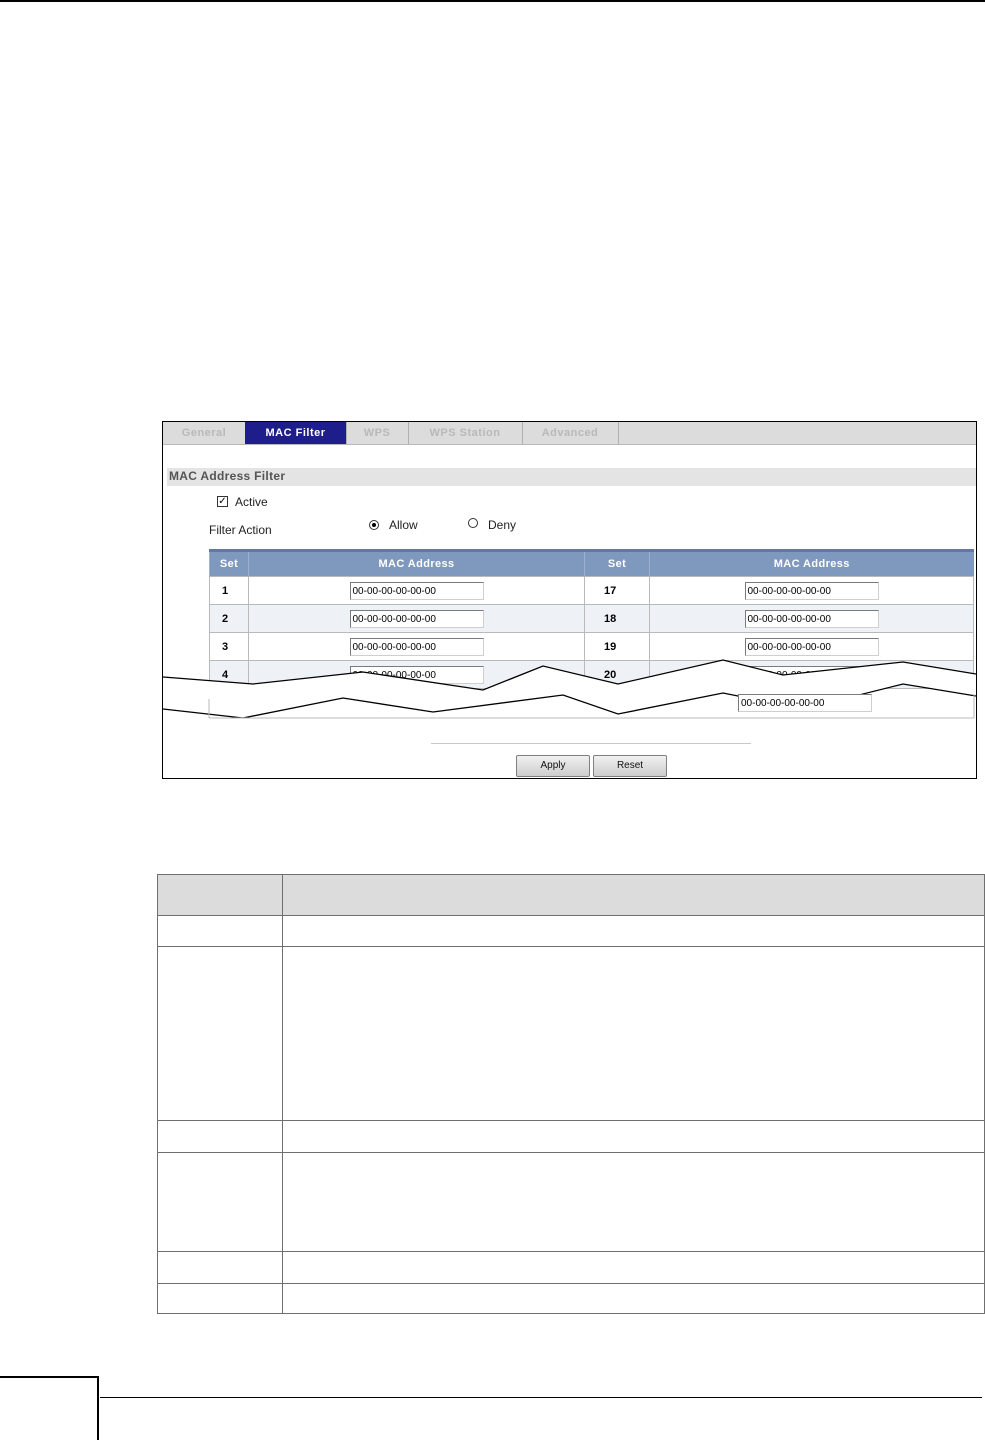 The image size is (985, 1442). Describe the element at coordinates (492, 1) in the screenshot. I see `page-top-rule` at that location.